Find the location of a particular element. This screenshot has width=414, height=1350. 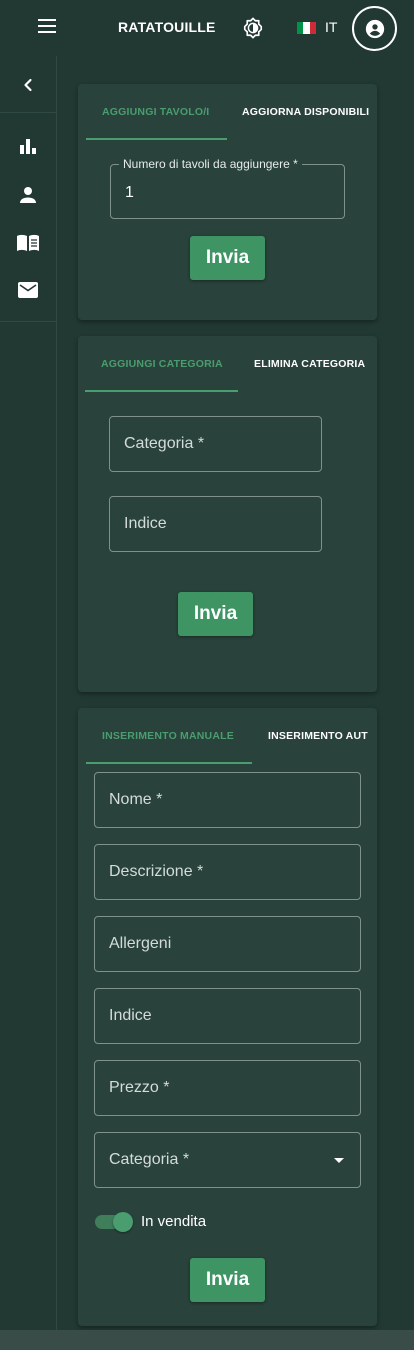

product-category-placeholder: Categoria * is located at coordinates (149, 1159).